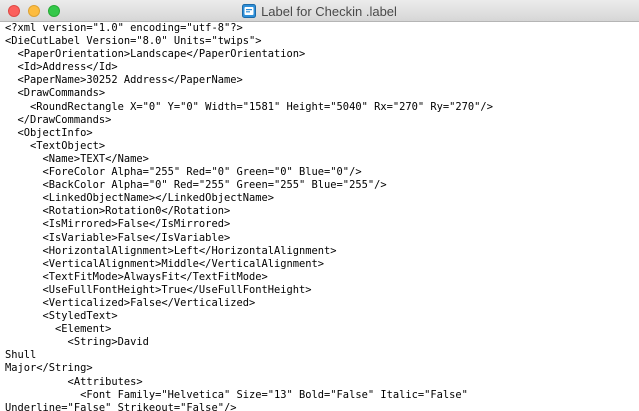  What do you see at coordinates (58, 119) in the screenshot?
I see `text-line: </DrawCommands>` at bounding box center [58, 119].